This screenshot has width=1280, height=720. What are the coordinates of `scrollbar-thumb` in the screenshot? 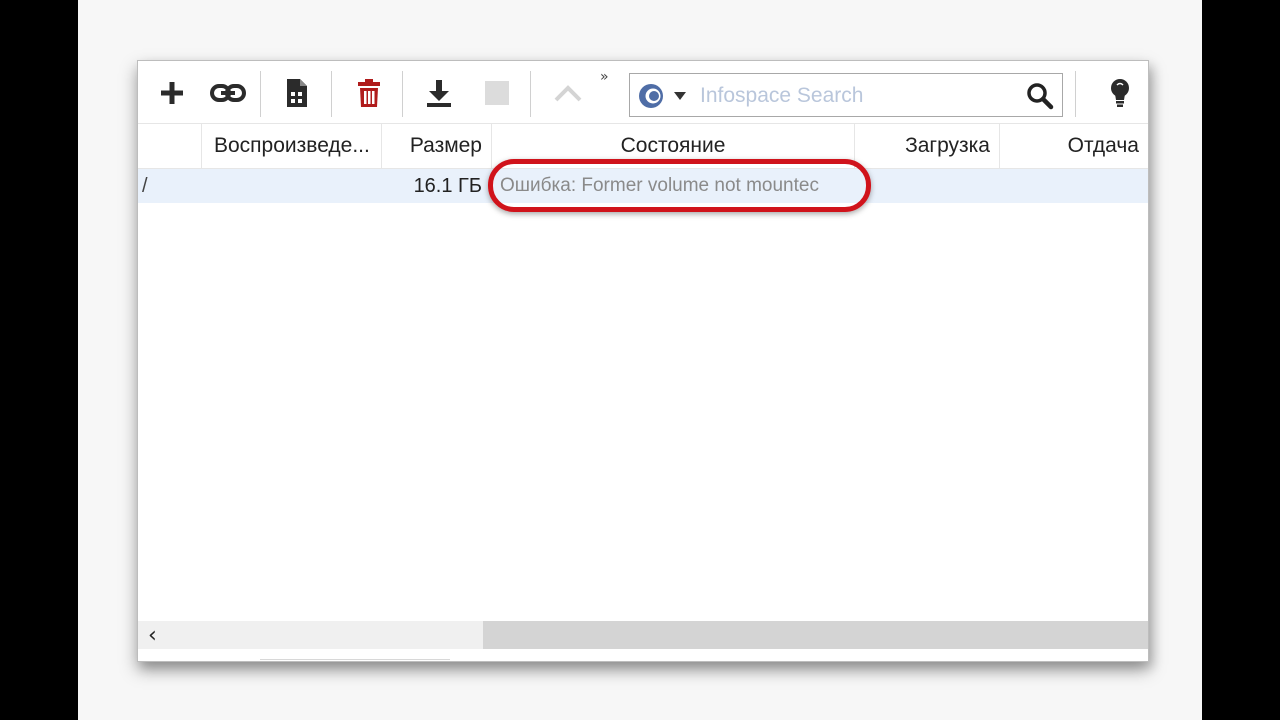 It's located at (815, 635).